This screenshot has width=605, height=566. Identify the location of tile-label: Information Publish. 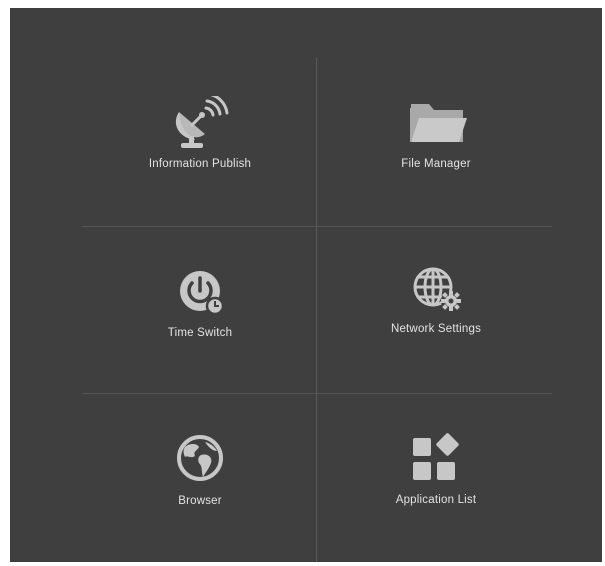
(200, 164).